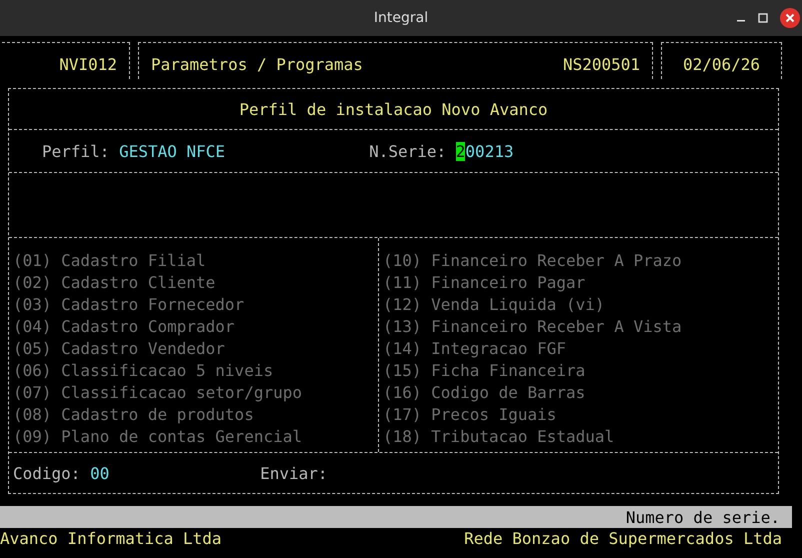  What do you see at coordinates (601, 64) in the screenshot?
I see `version-code: NS200501` at bounding box center [601, 64].